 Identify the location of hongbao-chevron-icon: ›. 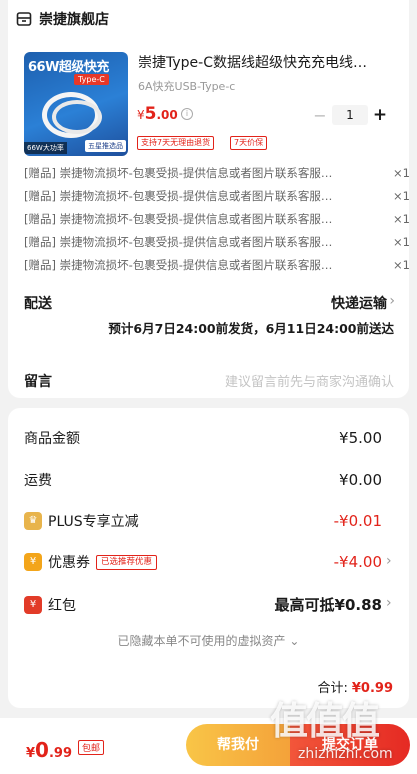
(389, 603).